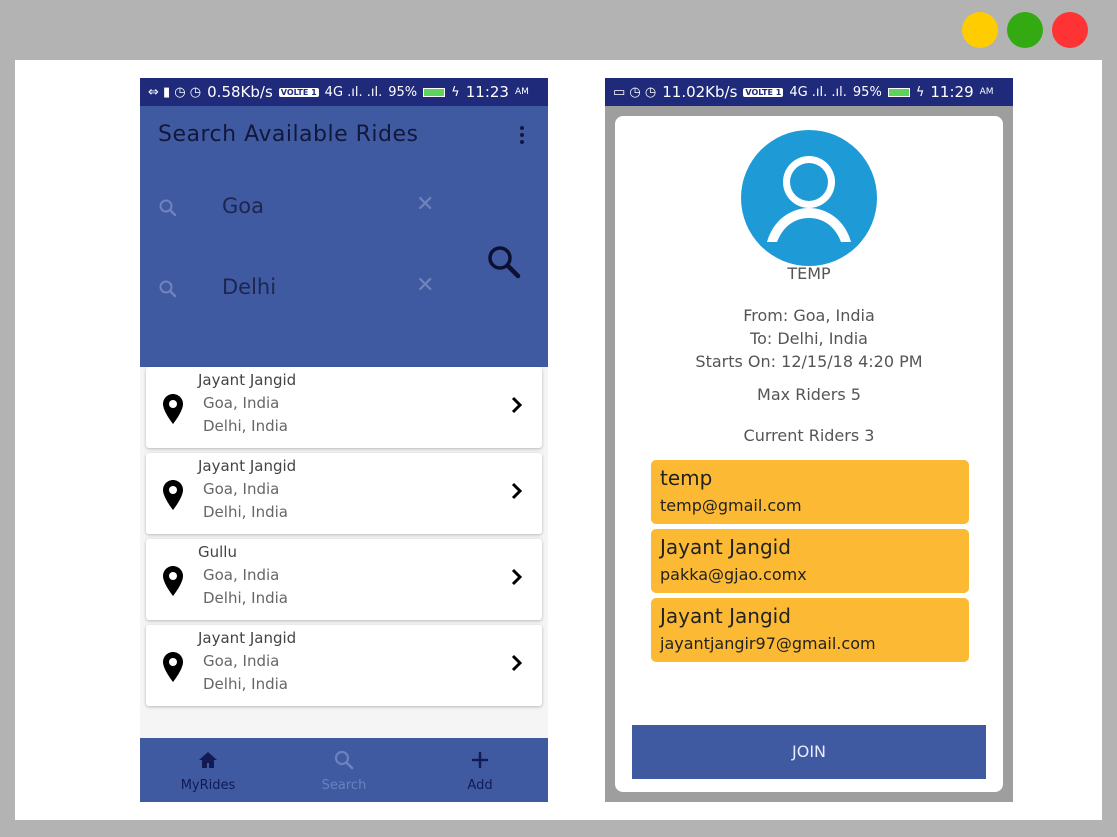 This screenshot has width=1117, height=837. I want to click on to-search-field: Delhi ✕, so click(298, 289).